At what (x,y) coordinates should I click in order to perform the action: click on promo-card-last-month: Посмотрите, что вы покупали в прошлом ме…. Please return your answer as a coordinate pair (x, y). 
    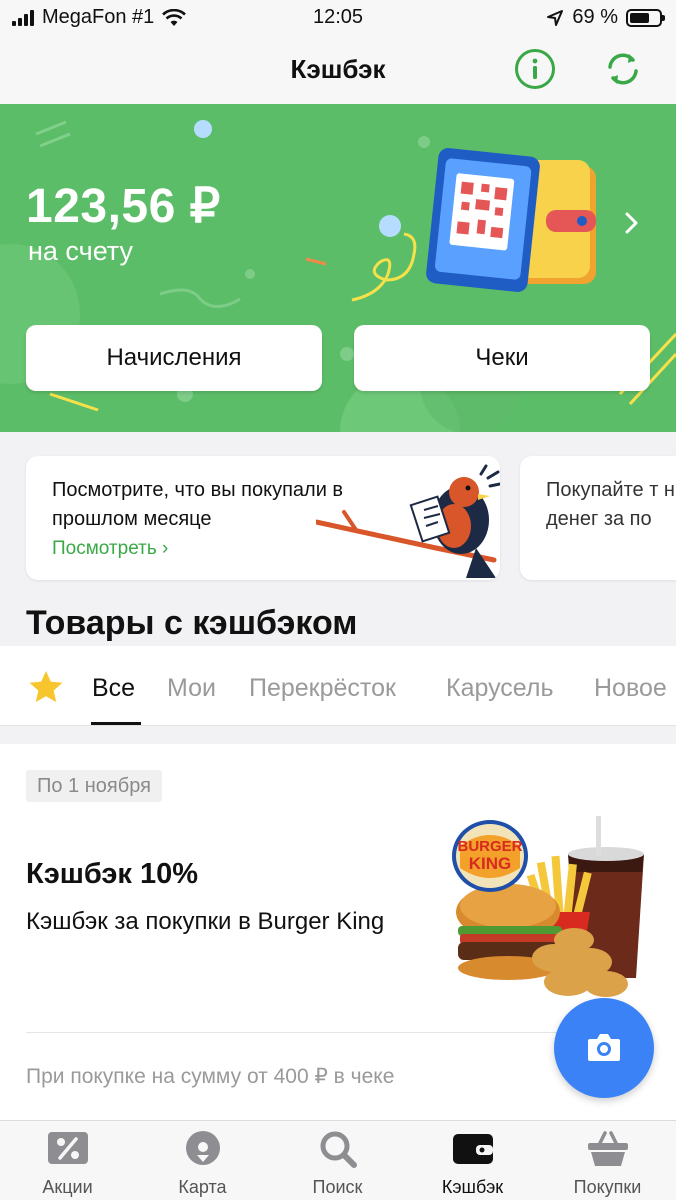
    Looking at the image, I should click on (263, 518).